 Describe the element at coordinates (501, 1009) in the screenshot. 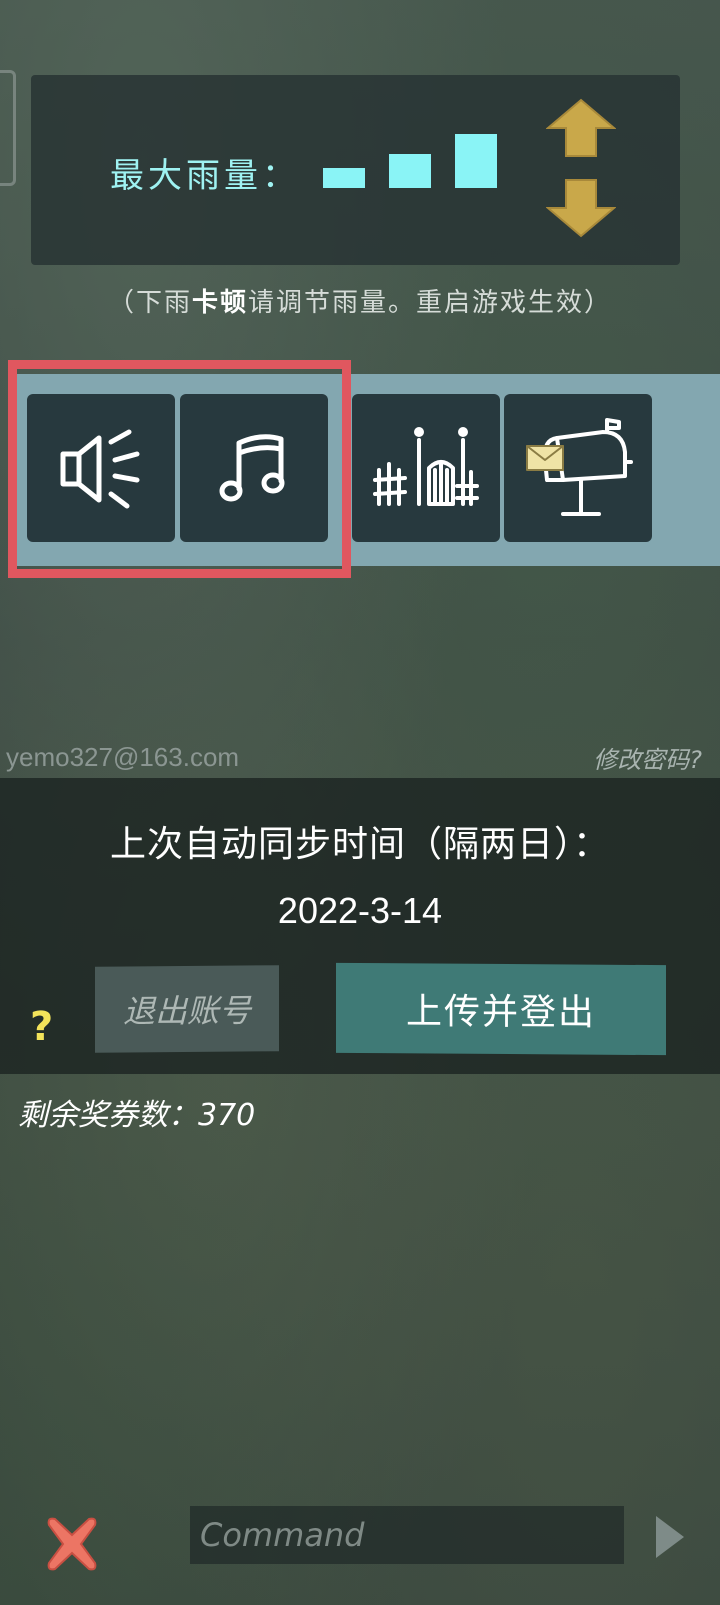

I see `upload-and-logout-button: 上传并登出` at that location.